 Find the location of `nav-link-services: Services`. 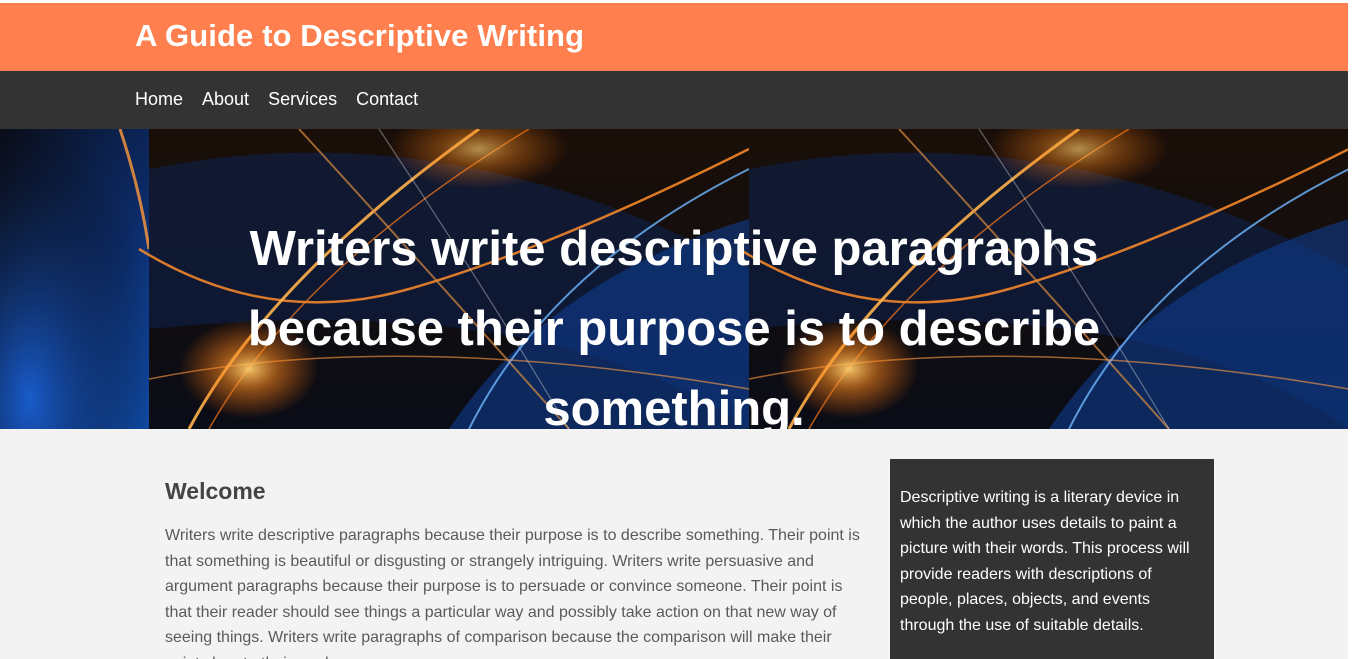

nav-link-services: Services is located at coordinates (302, 99).